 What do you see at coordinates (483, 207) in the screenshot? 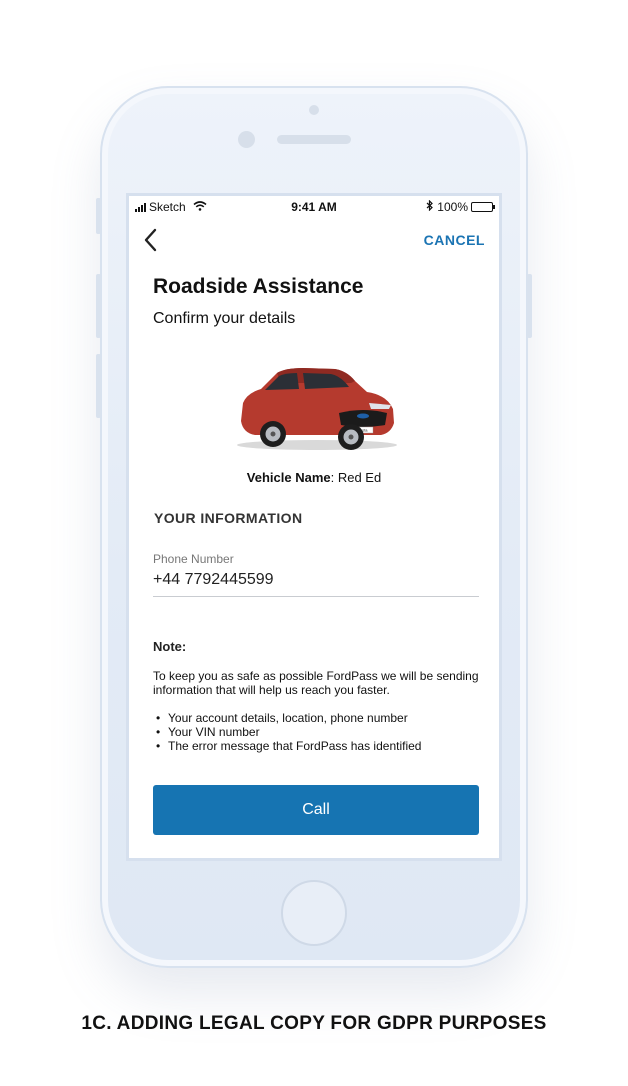
I see `battery-icon` at bounding box center [483, 207].